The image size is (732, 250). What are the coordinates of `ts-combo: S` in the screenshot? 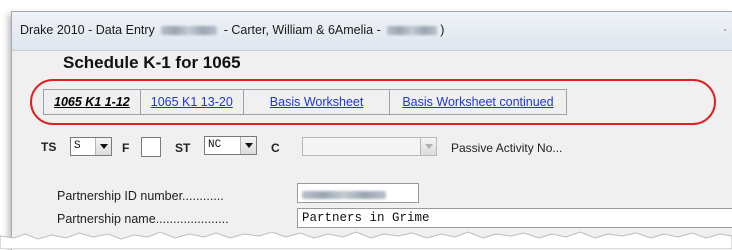 It's located at (91, 146).